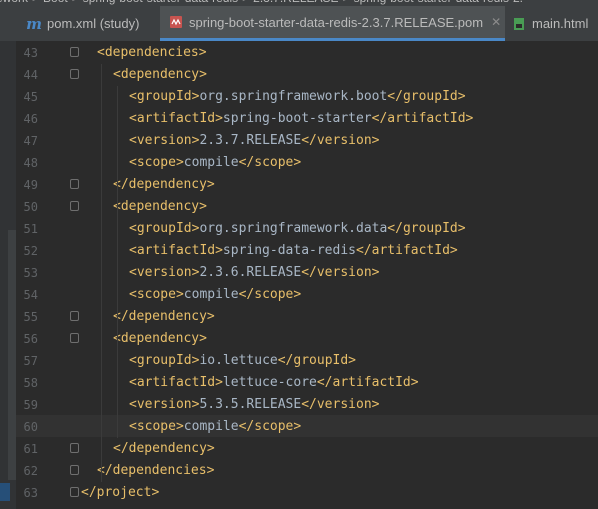  What do you see at coordinates (307, 317) in the screenshot?
I see `code-line: 55 </dependency>` at bounding box center [307, 317].